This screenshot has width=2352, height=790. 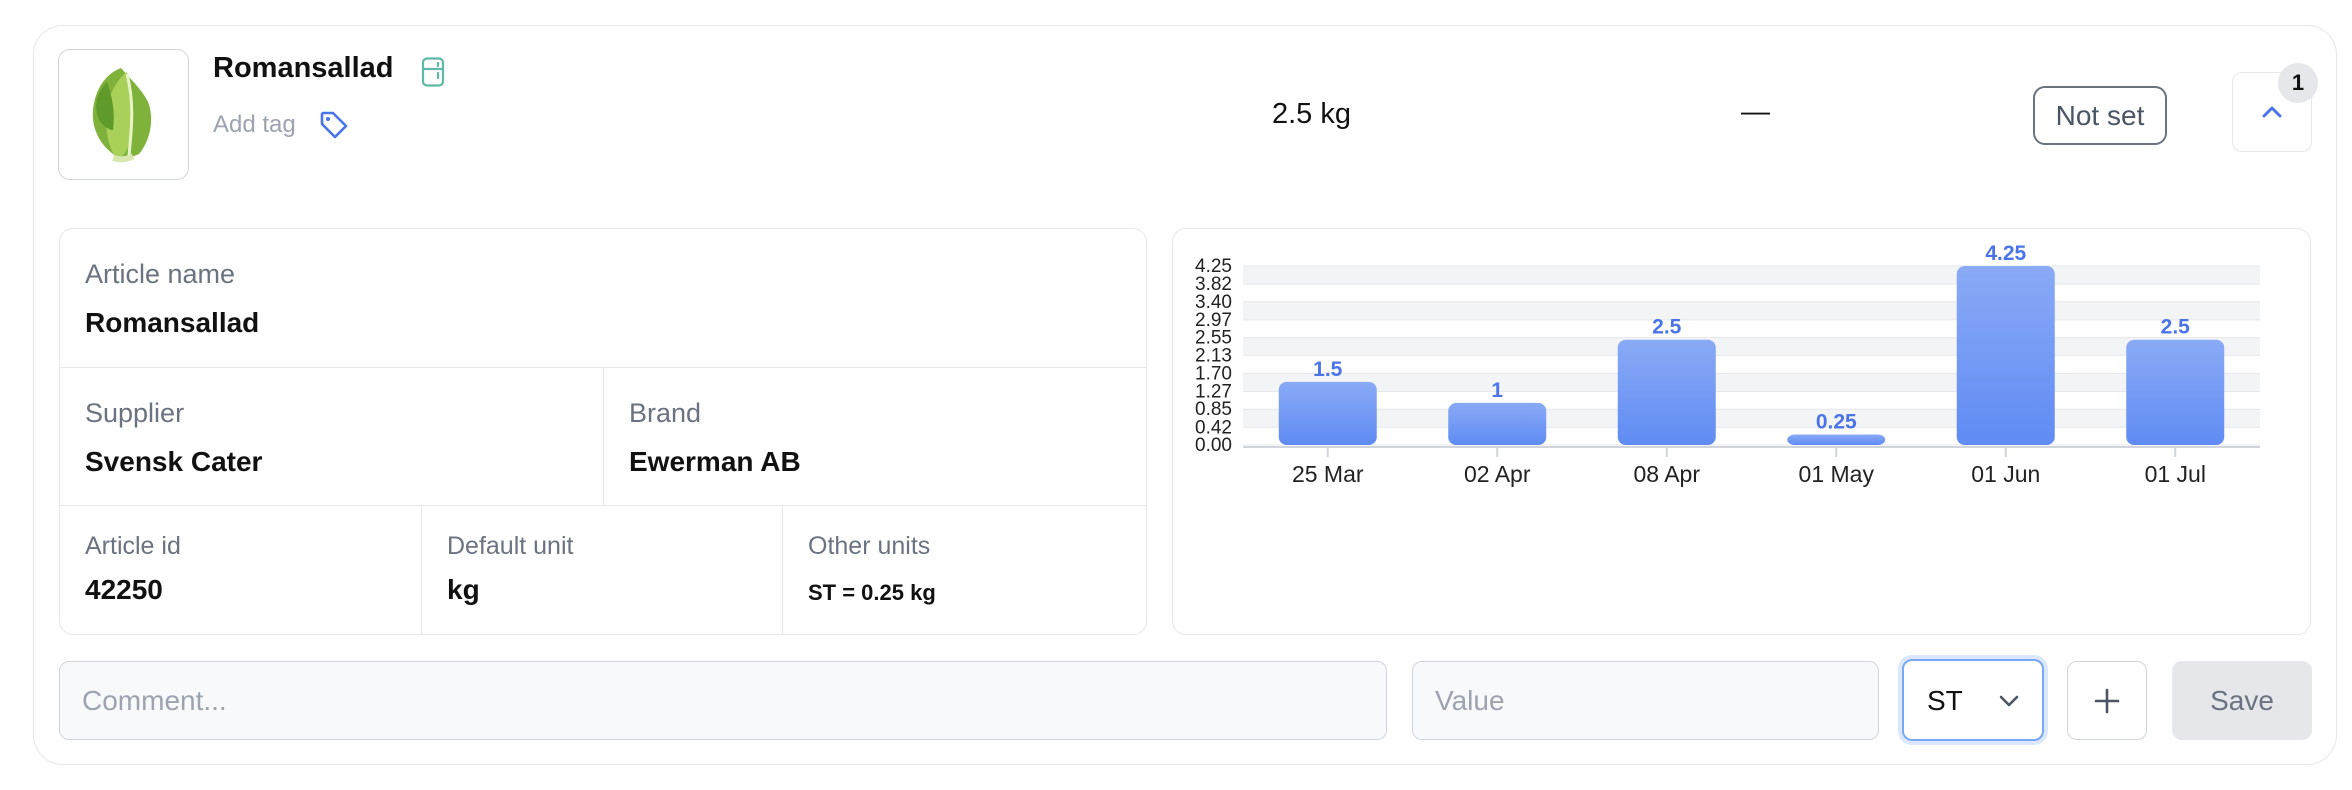 What do you see at coordinates (1328, 369) in the screenshot?
I see `bar-value-label: 1.5` at bounding box center [1328, 369].